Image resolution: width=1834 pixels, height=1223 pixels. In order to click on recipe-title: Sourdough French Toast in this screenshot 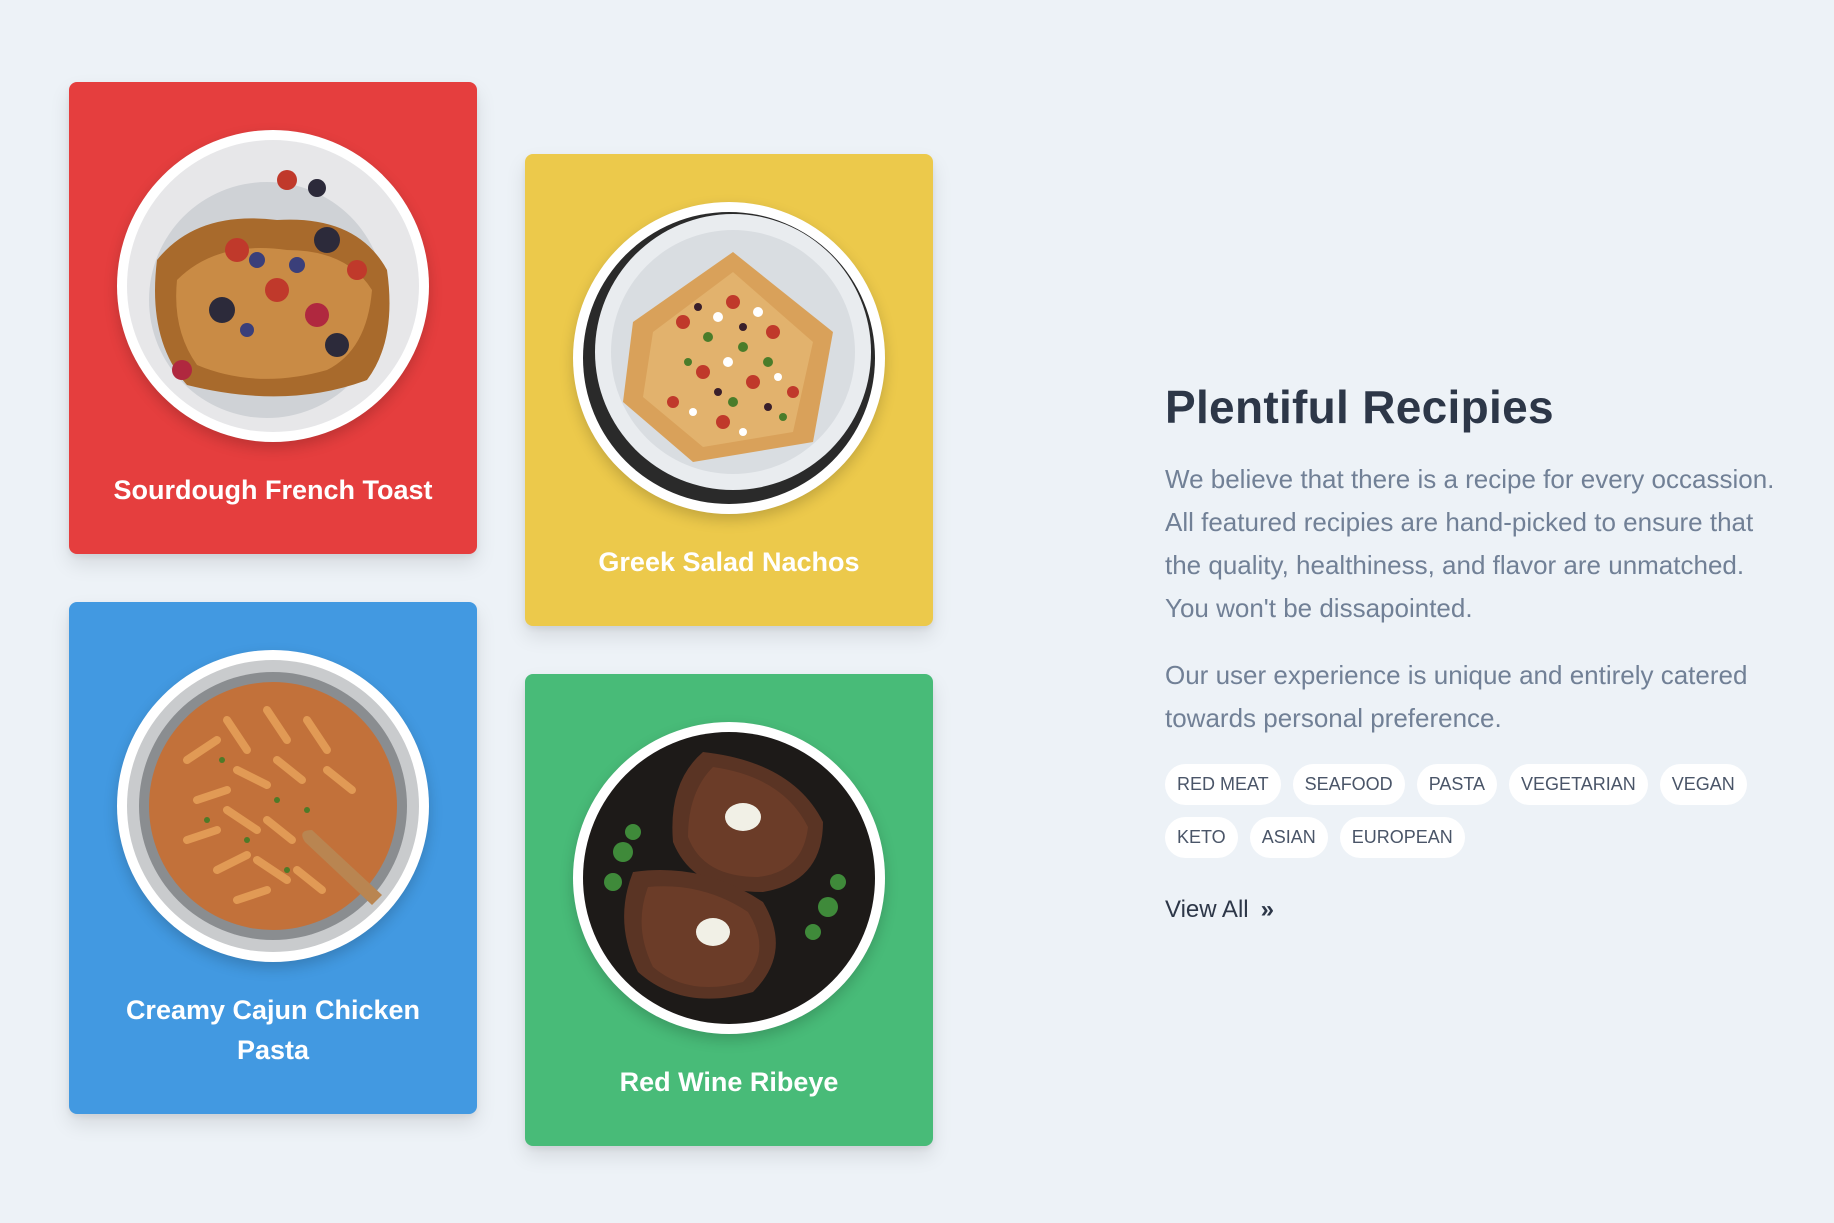, I will do `click(273, 490)`.